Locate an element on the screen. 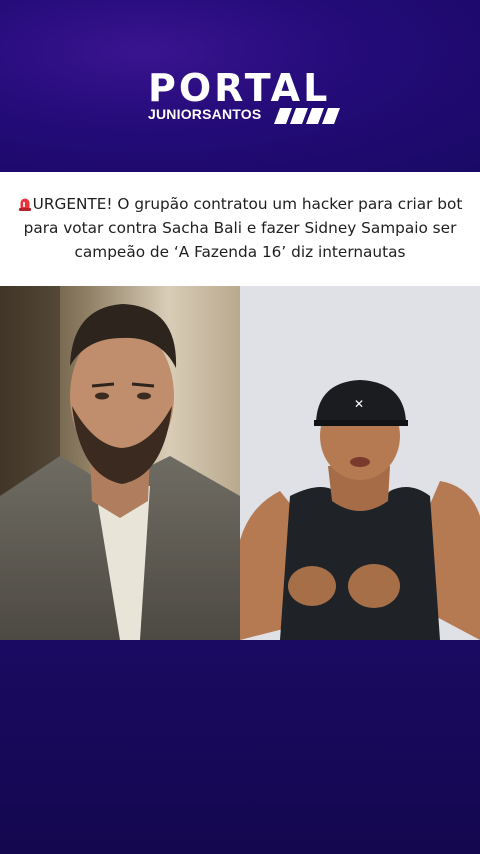  logo-subtitle: JUNIORSANTOS is located at coordinates (205, 114).